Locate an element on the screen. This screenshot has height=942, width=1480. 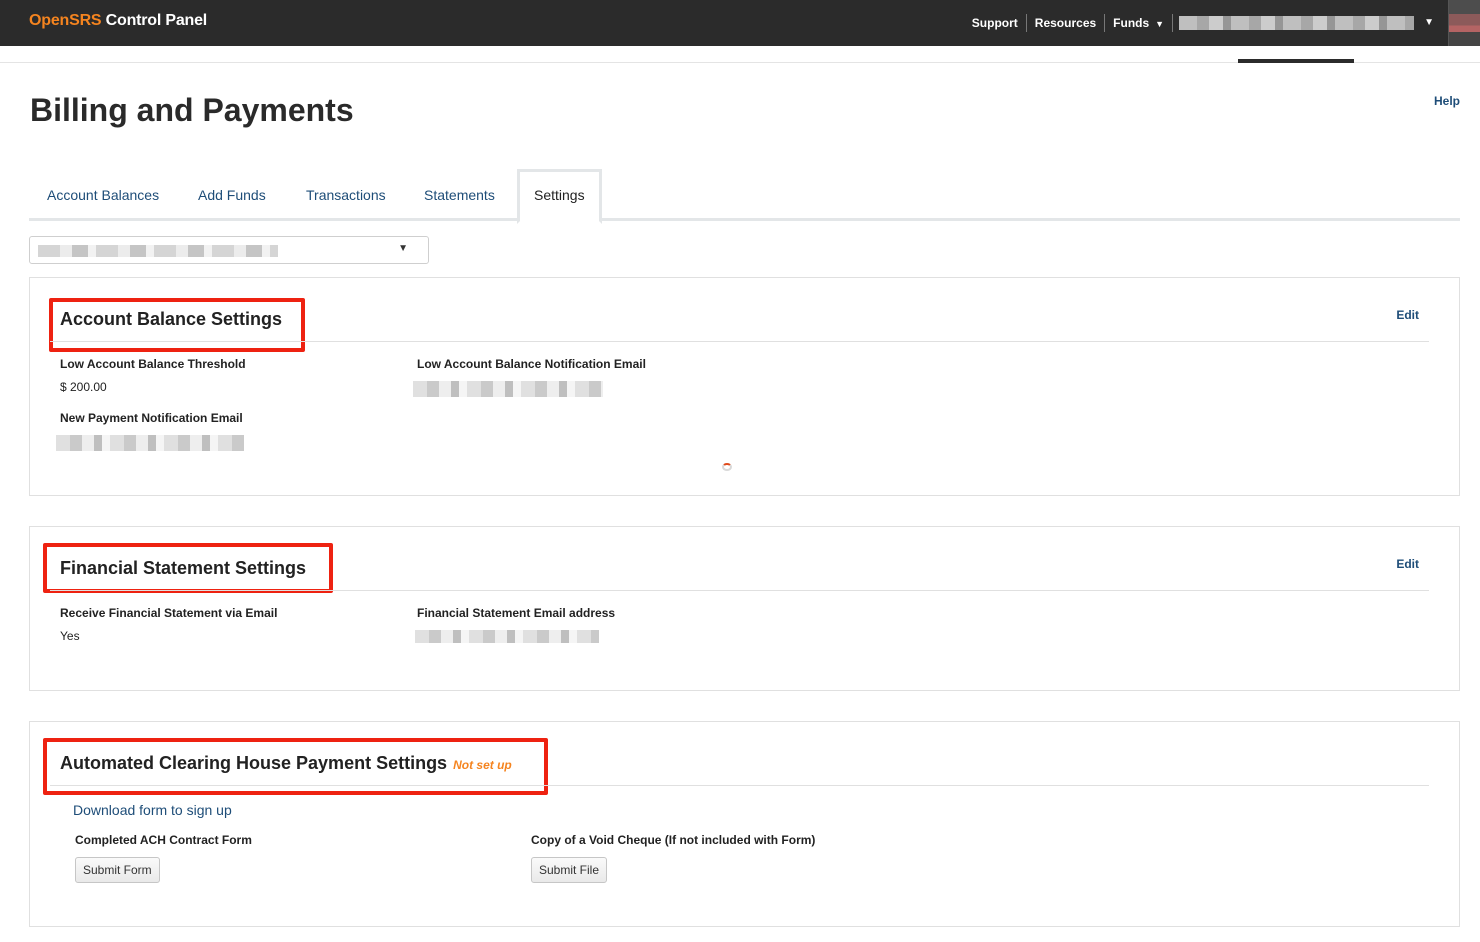
low-threshold-label: Low Account Balance Threshold is located at coordinates (153, 364).